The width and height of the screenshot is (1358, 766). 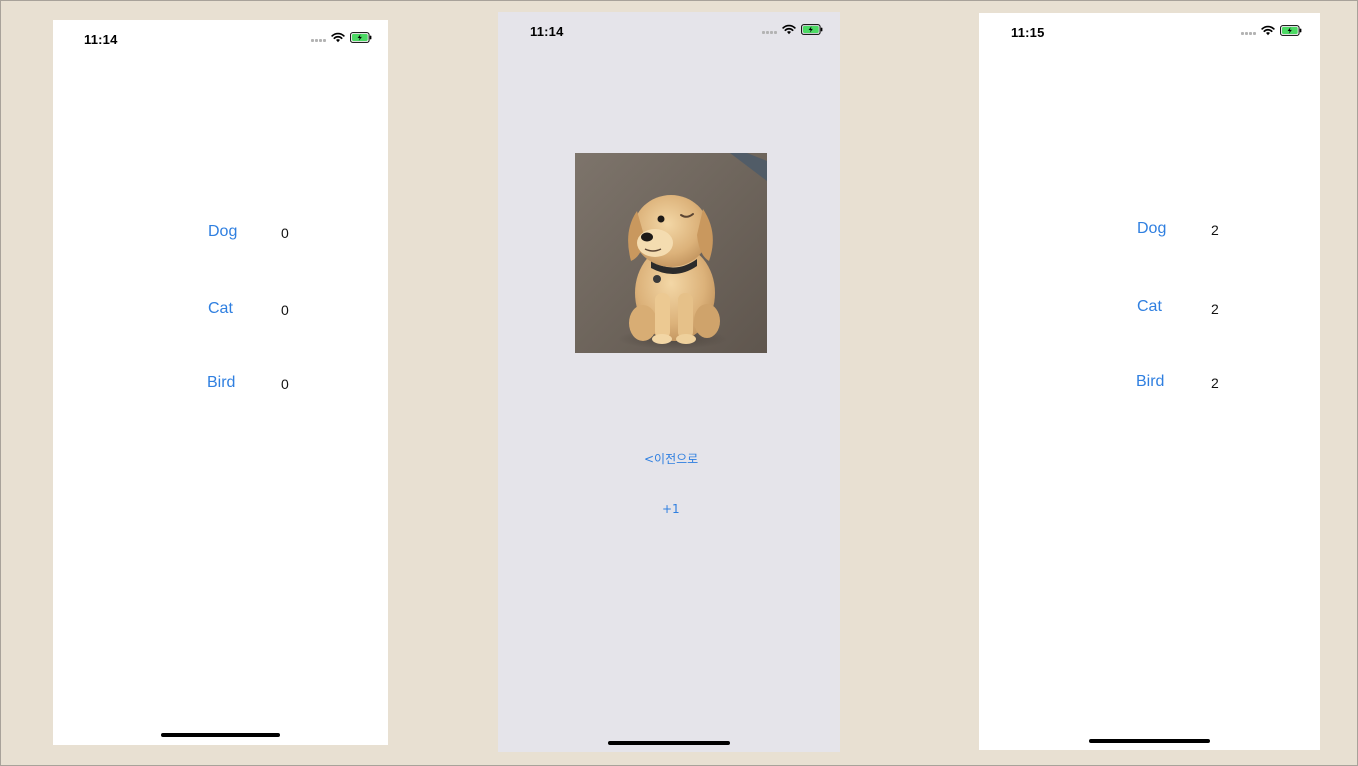 What do you see at coordinates (1028, 32) in the screenshot?
I see `status-time: 11:15` at bounding box center [1028, 32].